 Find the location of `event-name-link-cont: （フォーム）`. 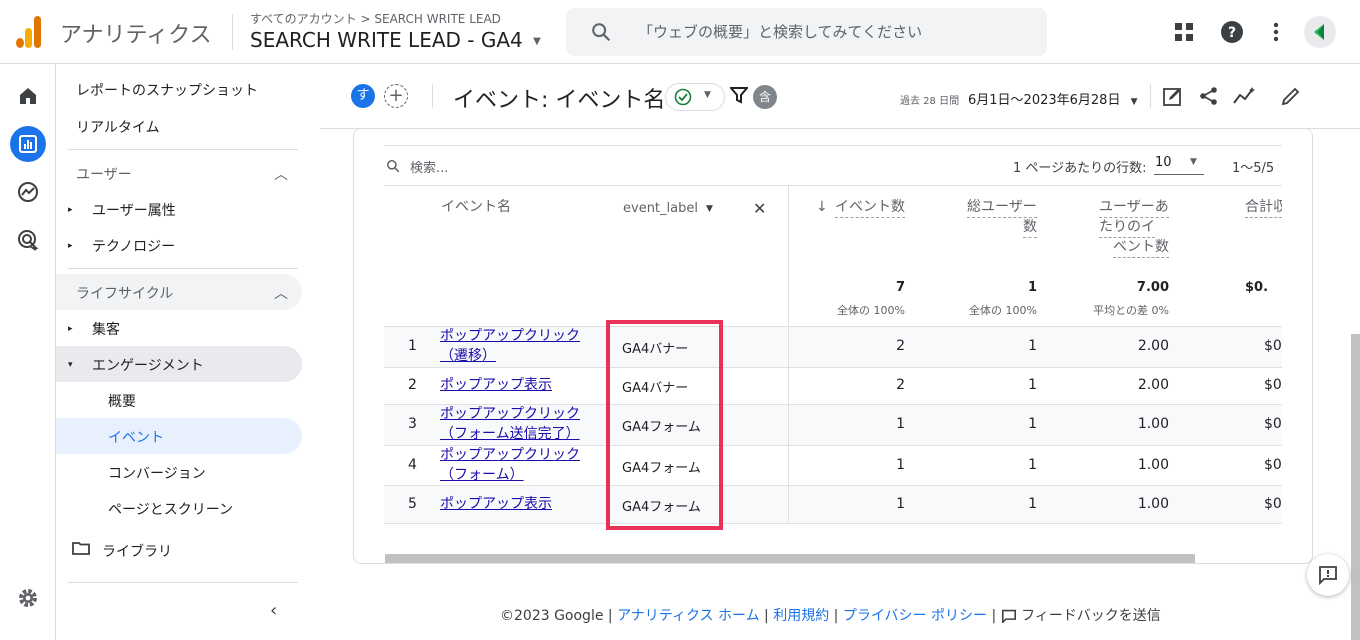

event-name-link-cont: （フォーム） is located at coordinates (482, 475).